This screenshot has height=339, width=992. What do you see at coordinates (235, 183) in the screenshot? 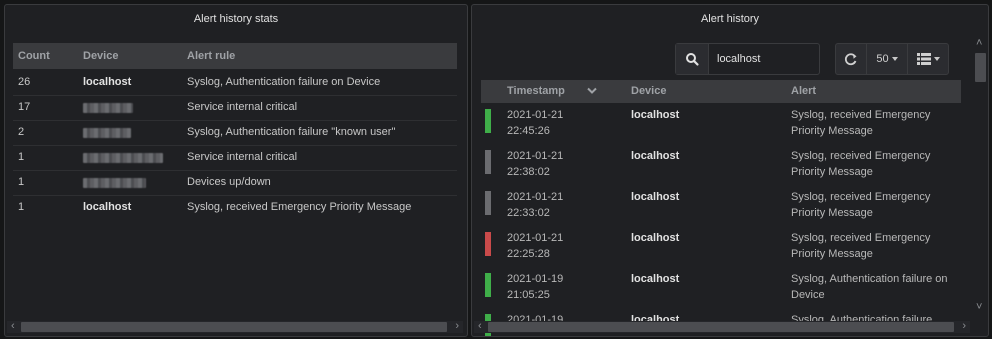
I see `table-row: 1 Devices up/down` at bounding box center [235, 183].